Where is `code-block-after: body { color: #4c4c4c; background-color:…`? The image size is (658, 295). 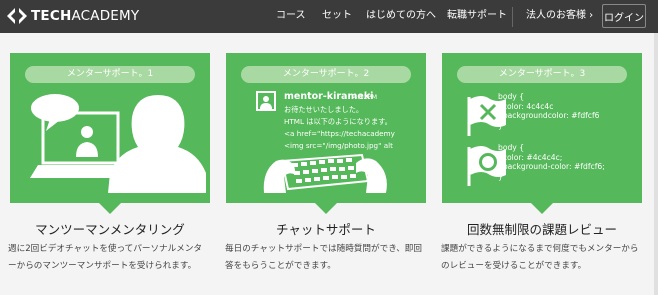
code-block-after: body { color: #4c4c4c; background-color:… is located at coordinates (551, 162).